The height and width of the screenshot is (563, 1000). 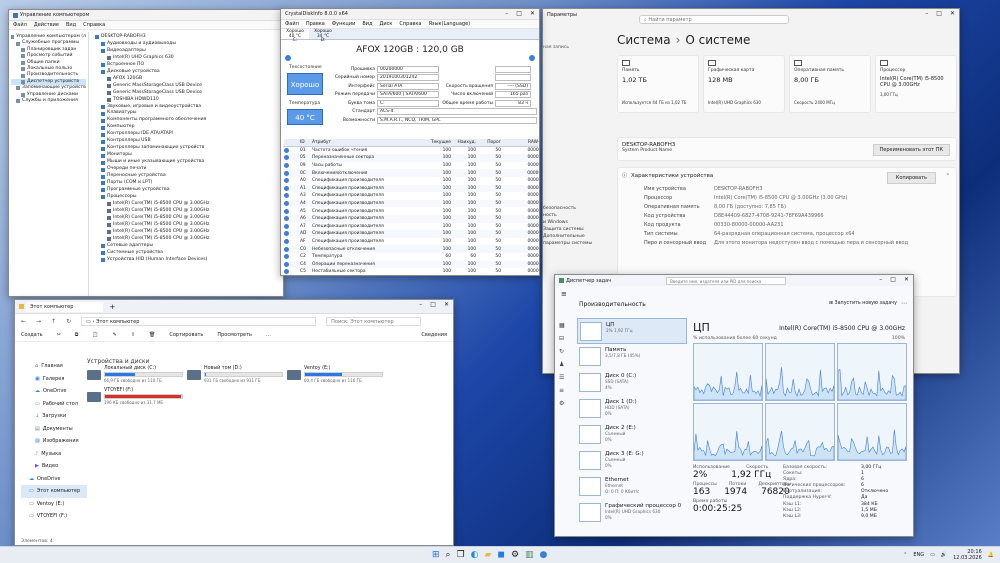 I want to click on smart-row: C2 Температура 60 60 50 000000000028, so click(x=411, y=257).